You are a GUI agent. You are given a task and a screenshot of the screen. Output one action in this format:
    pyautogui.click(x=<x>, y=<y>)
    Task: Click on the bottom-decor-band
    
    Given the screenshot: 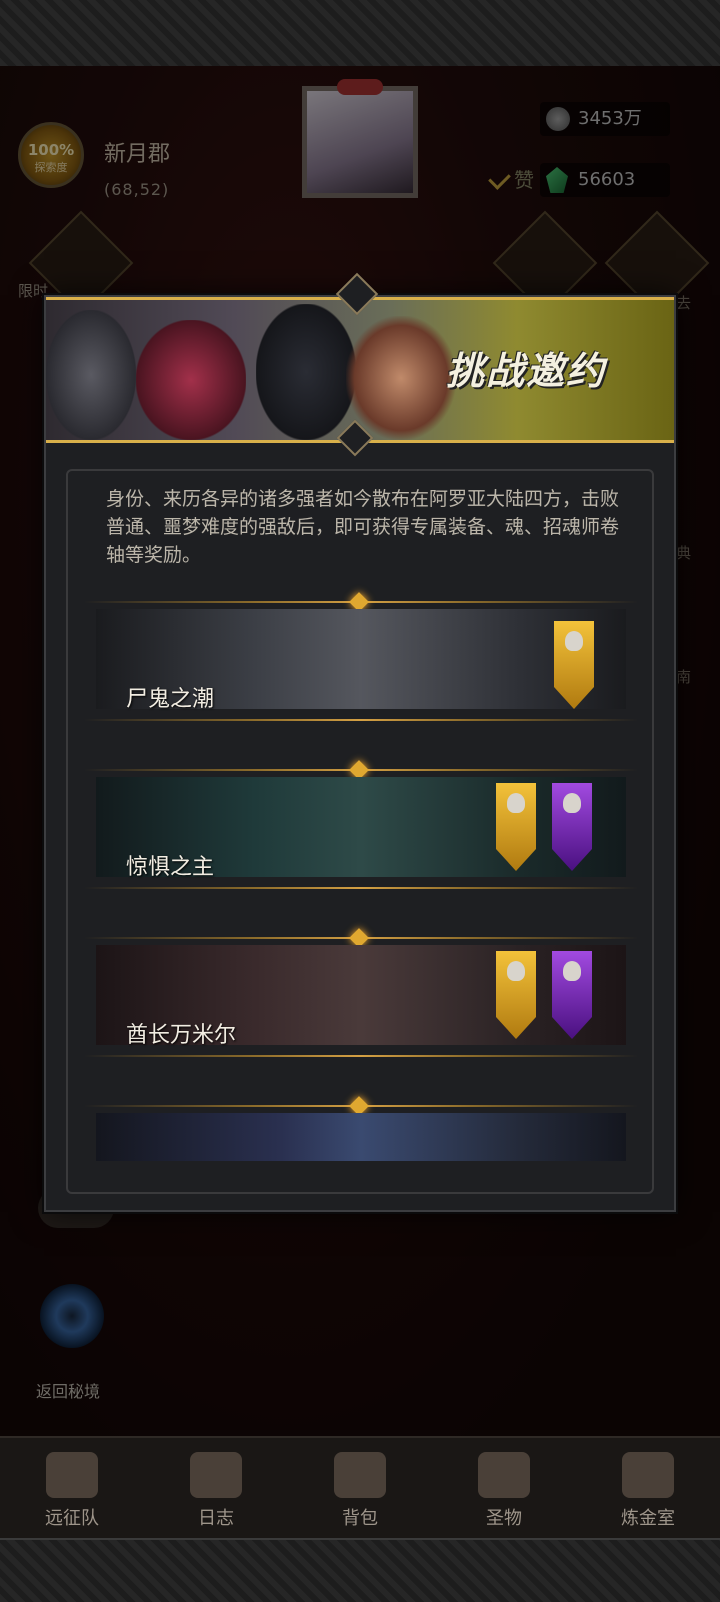 What is the action you would take?
    pyautogui.click(x=360, y=1570)
    